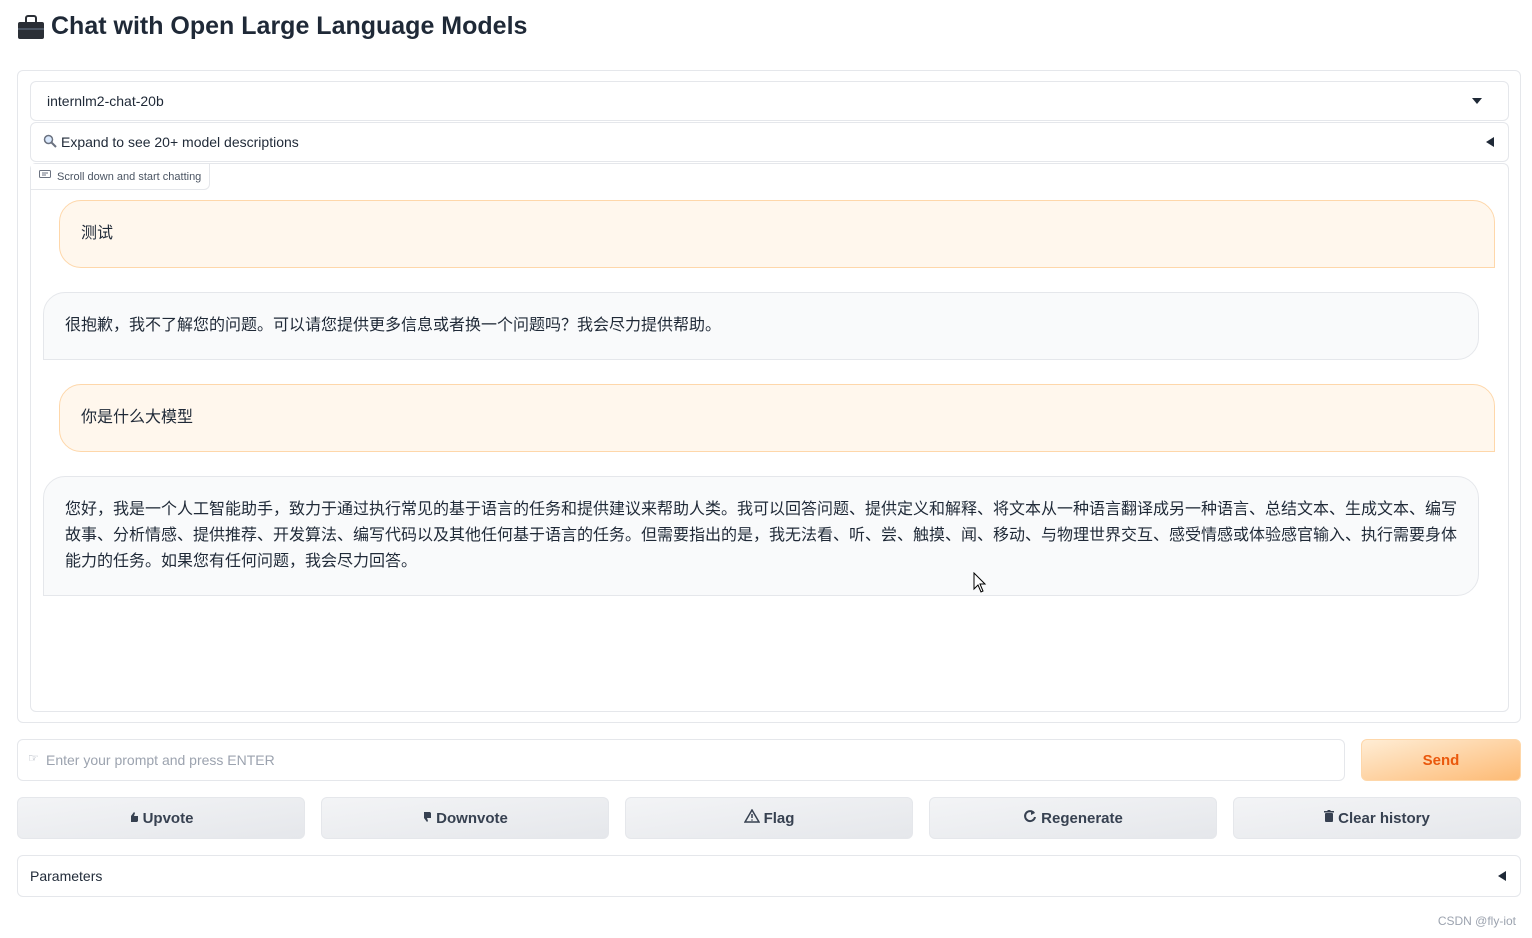 The image size is (1532, 938). What do you see at coordinates (769, 101) in the screenshot?
I see `model-dropdown: internlm2-chat-20b` at bounding box center [769, 101].